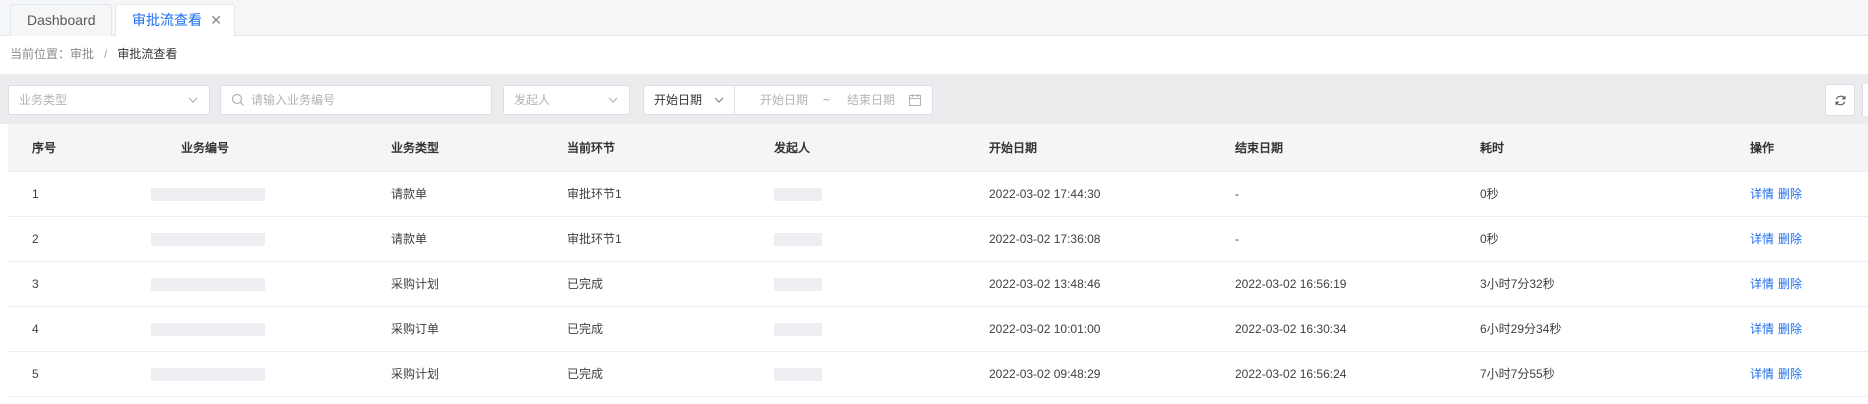  I want to click on column-header-initiator: 发起人, so click(792, 148).